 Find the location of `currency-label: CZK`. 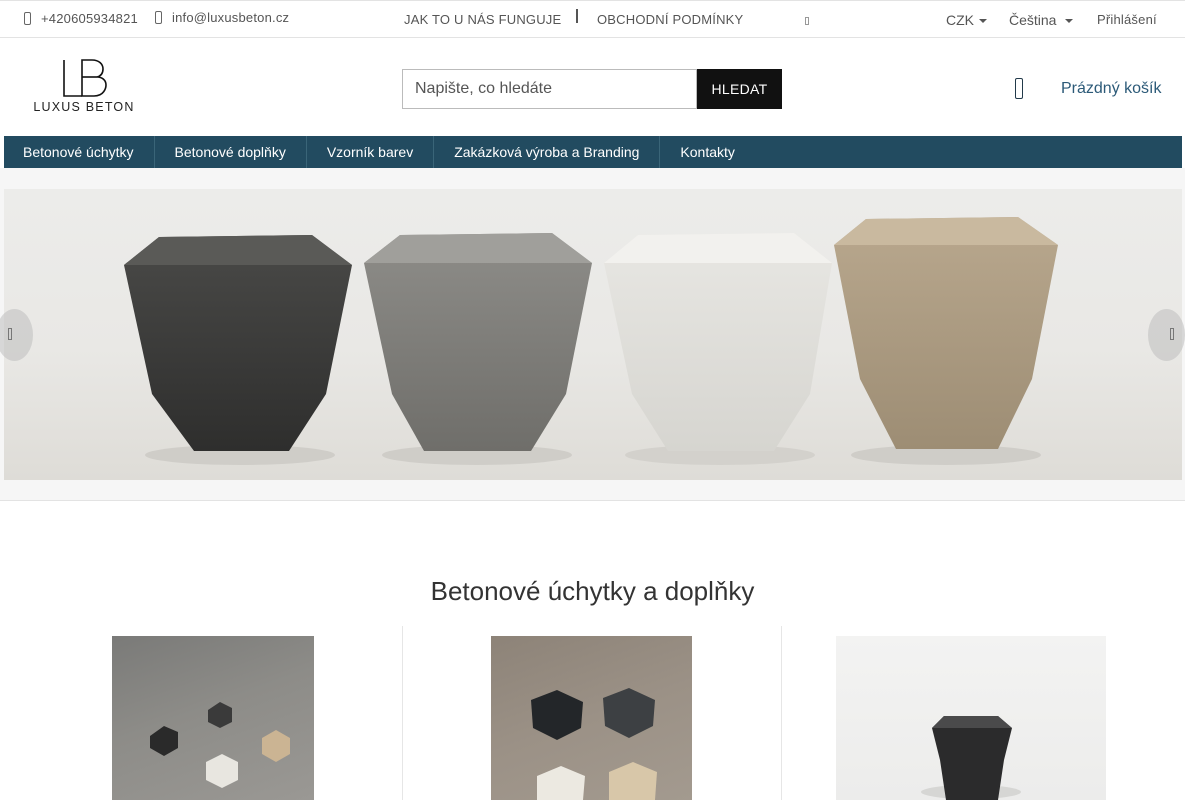

currency-label: CZK is located at coordinates (960, 20).